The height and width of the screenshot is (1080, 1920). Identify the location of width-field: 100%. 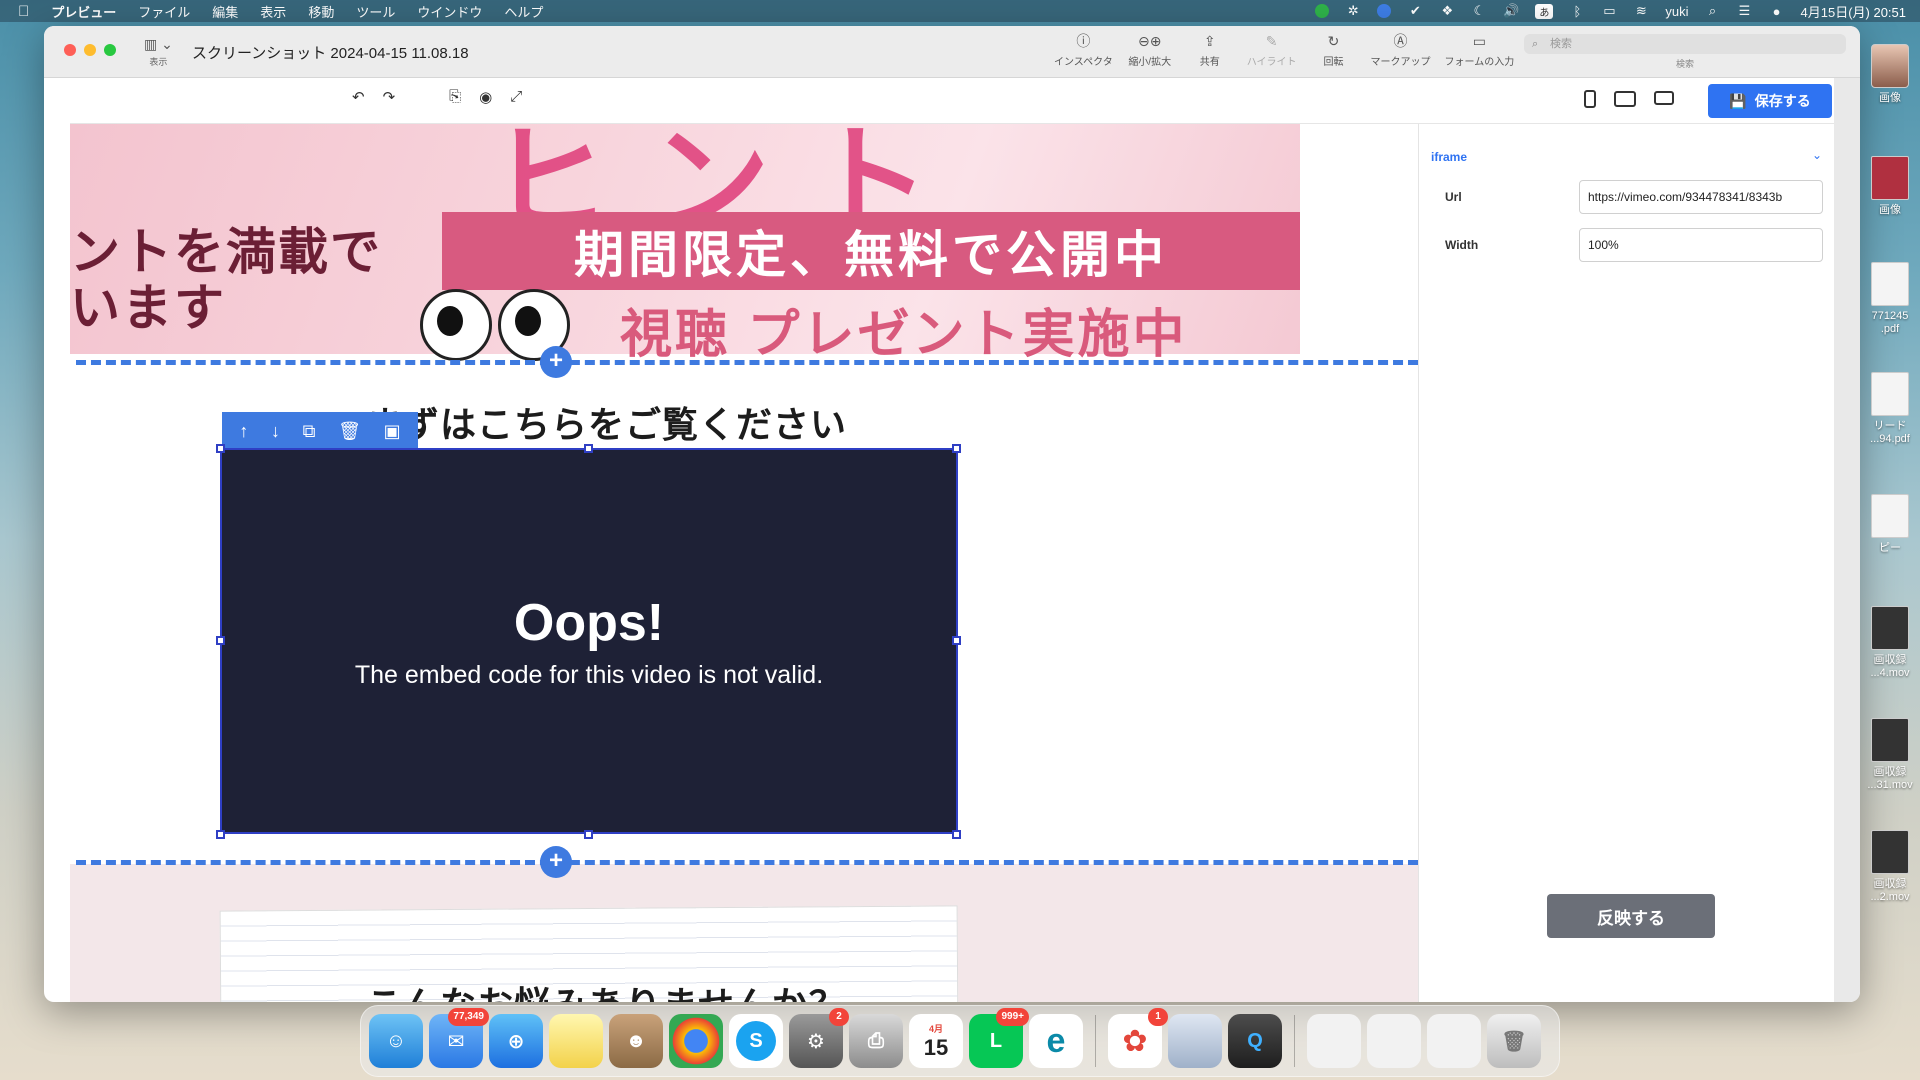
(1701, 245).